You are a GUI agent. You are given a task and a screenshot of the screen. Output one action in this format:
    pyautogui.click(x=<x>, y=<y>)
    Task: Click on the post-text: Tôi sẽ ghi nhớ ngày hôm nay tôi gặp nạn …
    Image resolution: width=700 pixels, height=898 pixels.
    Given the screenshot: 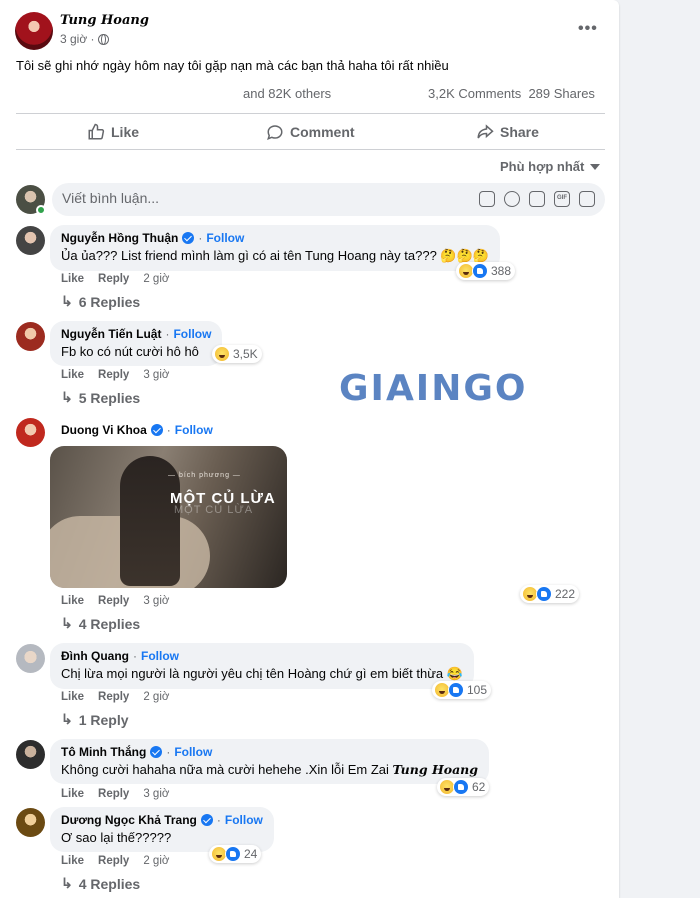 What is the action you would take?
    pyautogui.click(x=232, y=65)
    